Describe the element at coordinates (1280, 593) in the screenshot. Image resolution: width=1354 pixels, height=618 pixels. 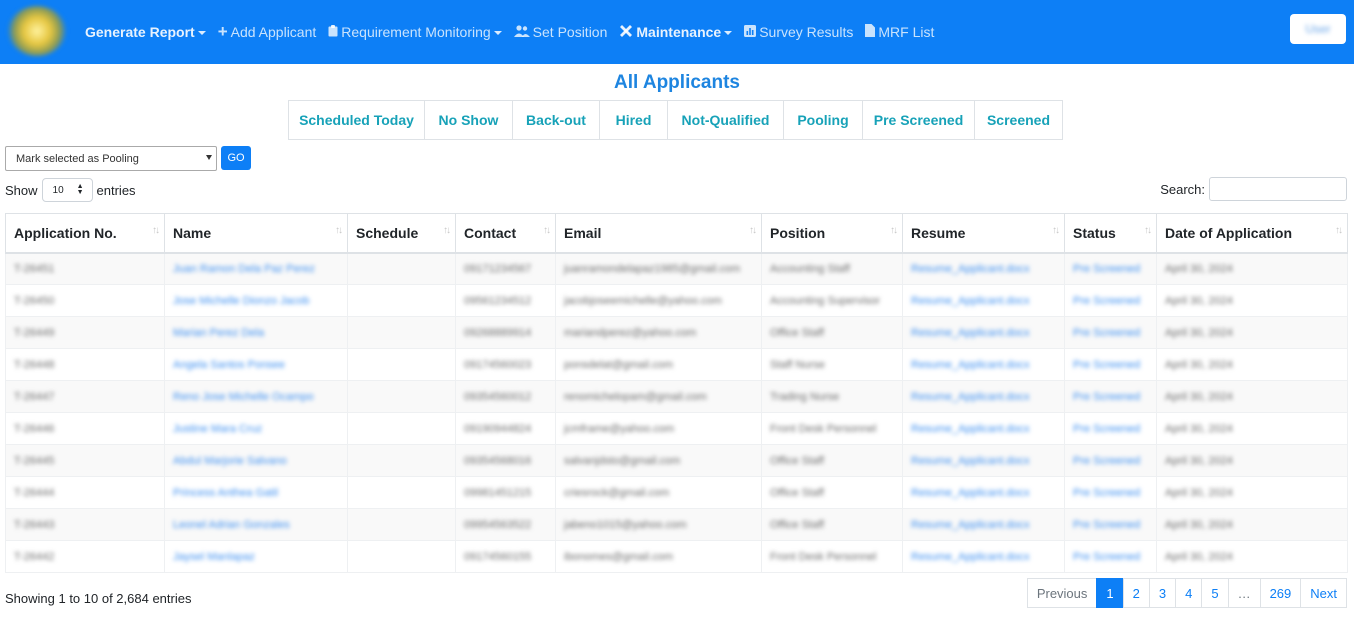
I see `page-269-button: 269` at that location.